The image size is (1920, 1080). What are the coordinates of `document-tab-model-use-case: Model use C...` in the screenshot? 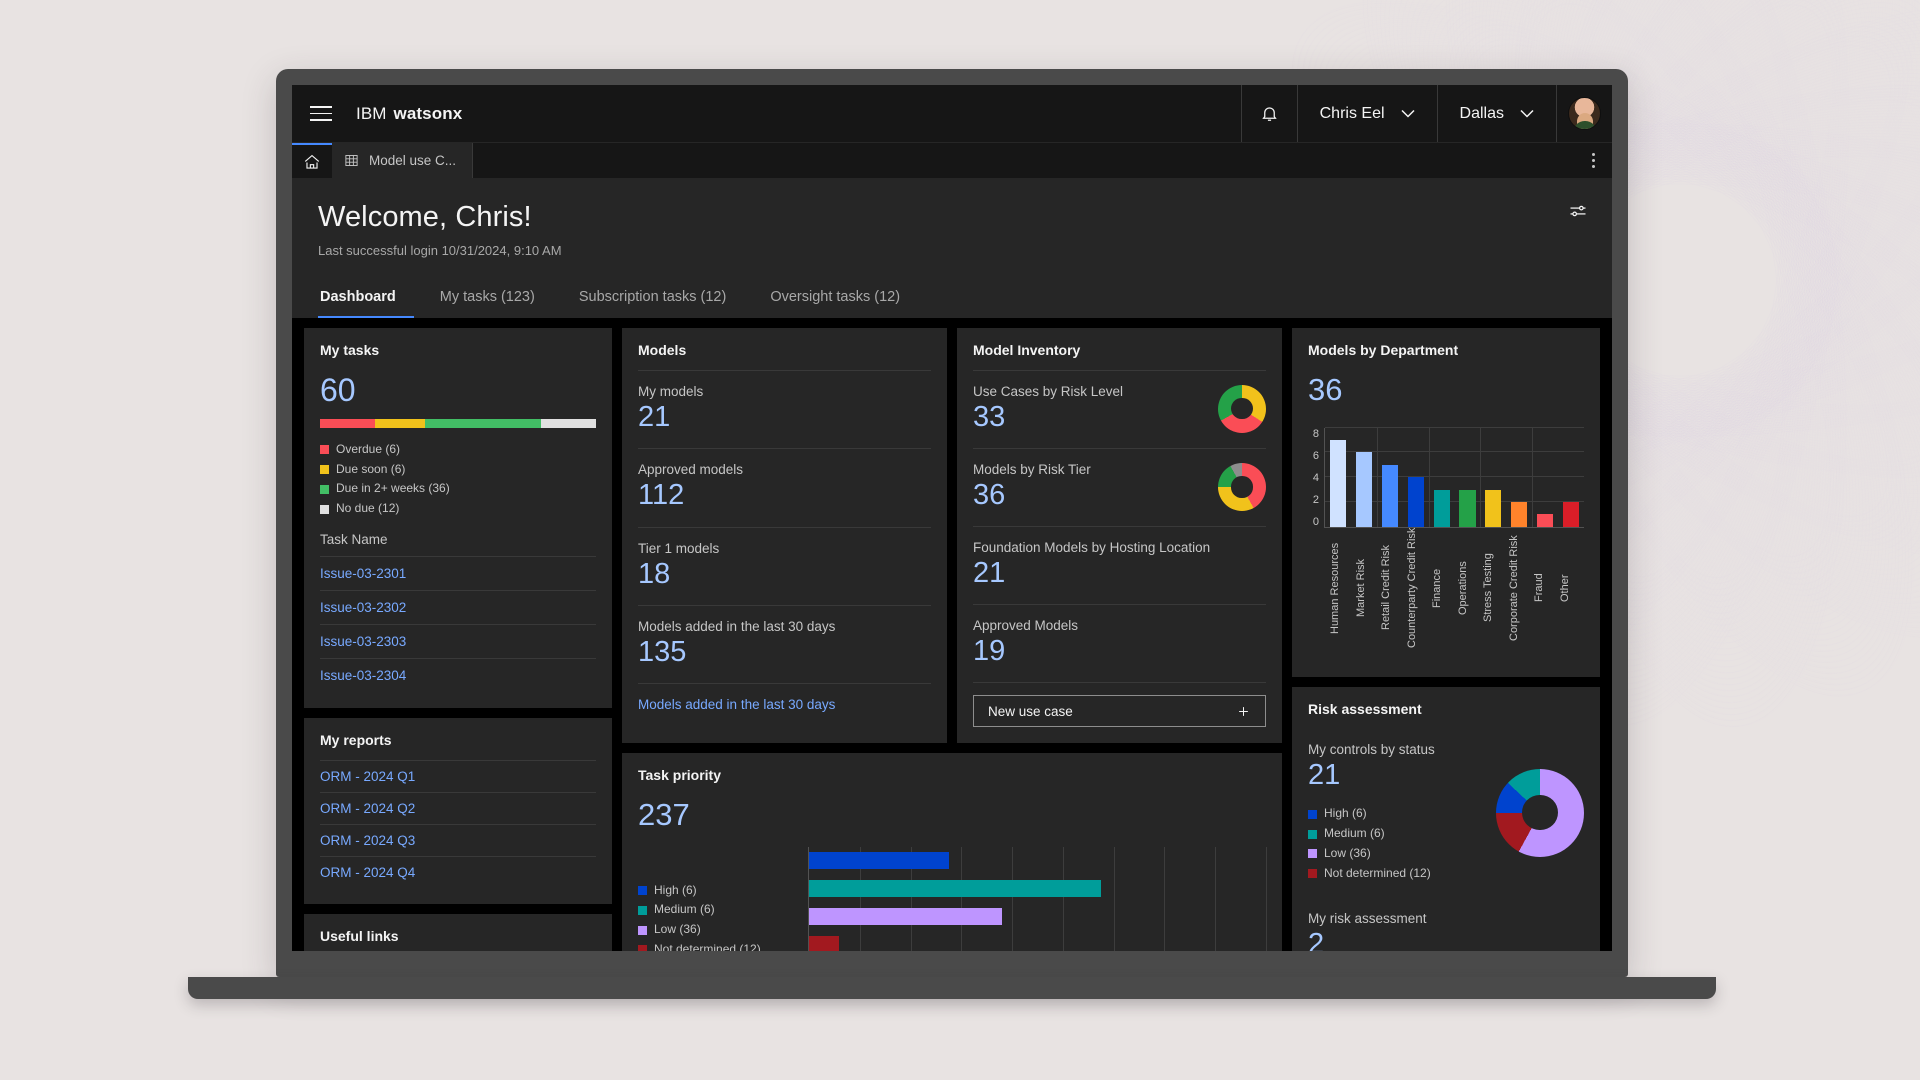 It's located at (403, 160).